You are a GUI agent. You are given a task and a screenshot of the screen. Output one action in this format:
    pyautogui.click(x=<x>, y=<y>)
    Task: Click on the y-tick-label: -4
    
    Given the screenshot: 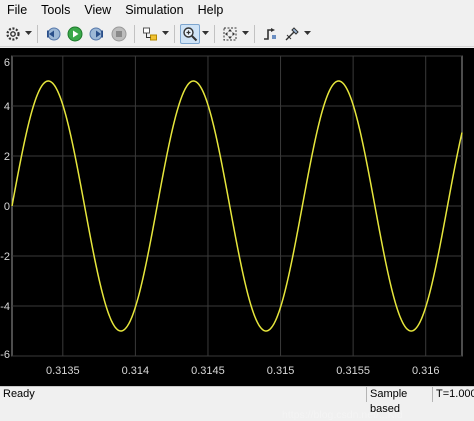 What is the action you would take?
    pyautogui.click(x=5, y=307)
    